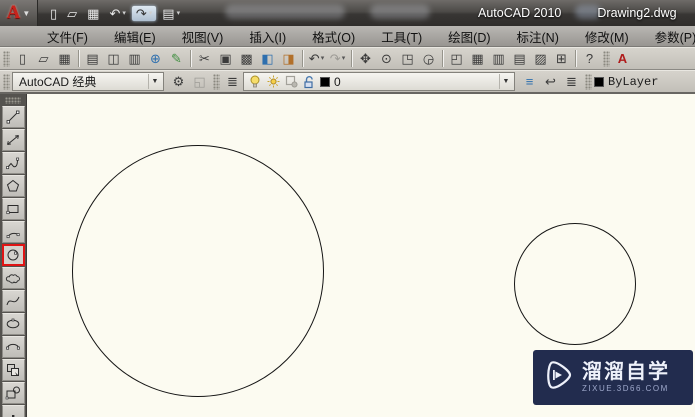 This screenshot has width=695, height=417. Describe the element at coordinates (190, 58) in the screenshot. I see `toolbar-separator` at that location.